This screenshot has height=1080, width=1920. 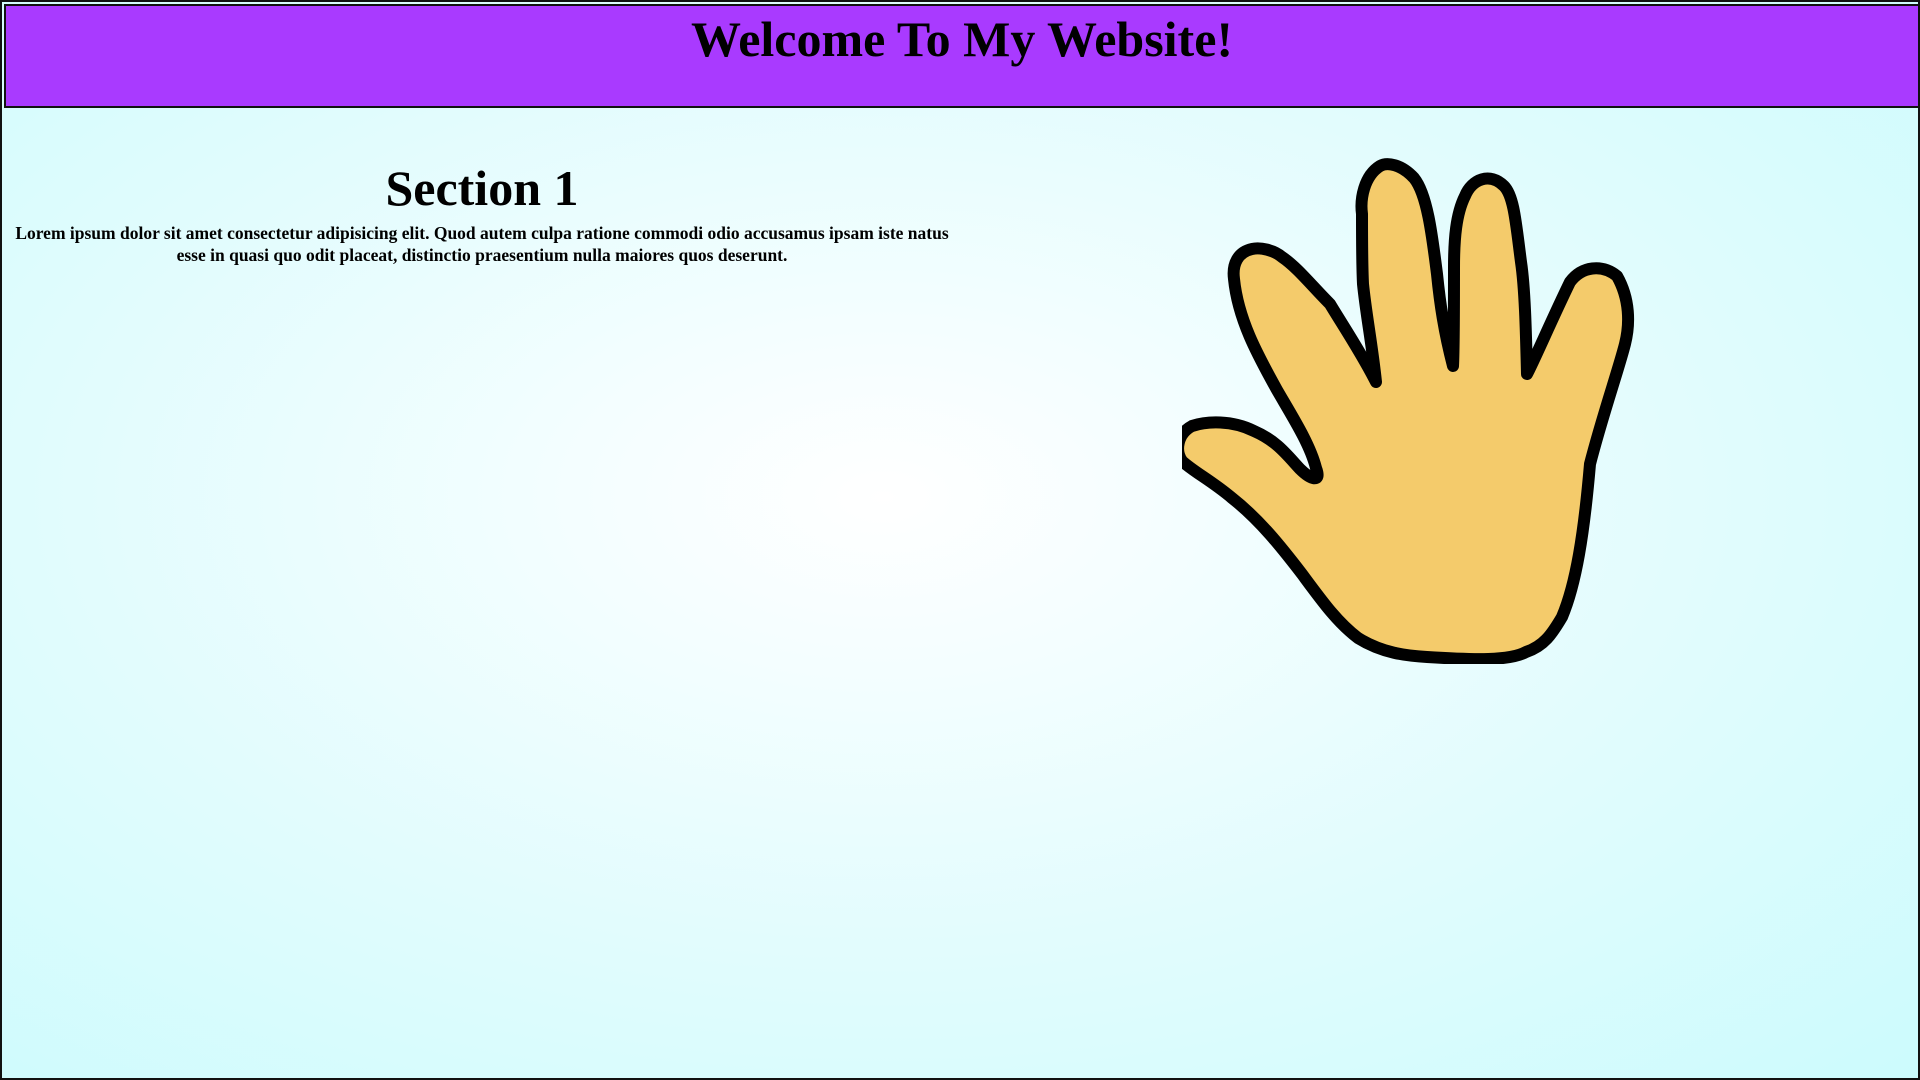 I want to click on site-header: Welcome To My Website!, so click(x=962, y=56).